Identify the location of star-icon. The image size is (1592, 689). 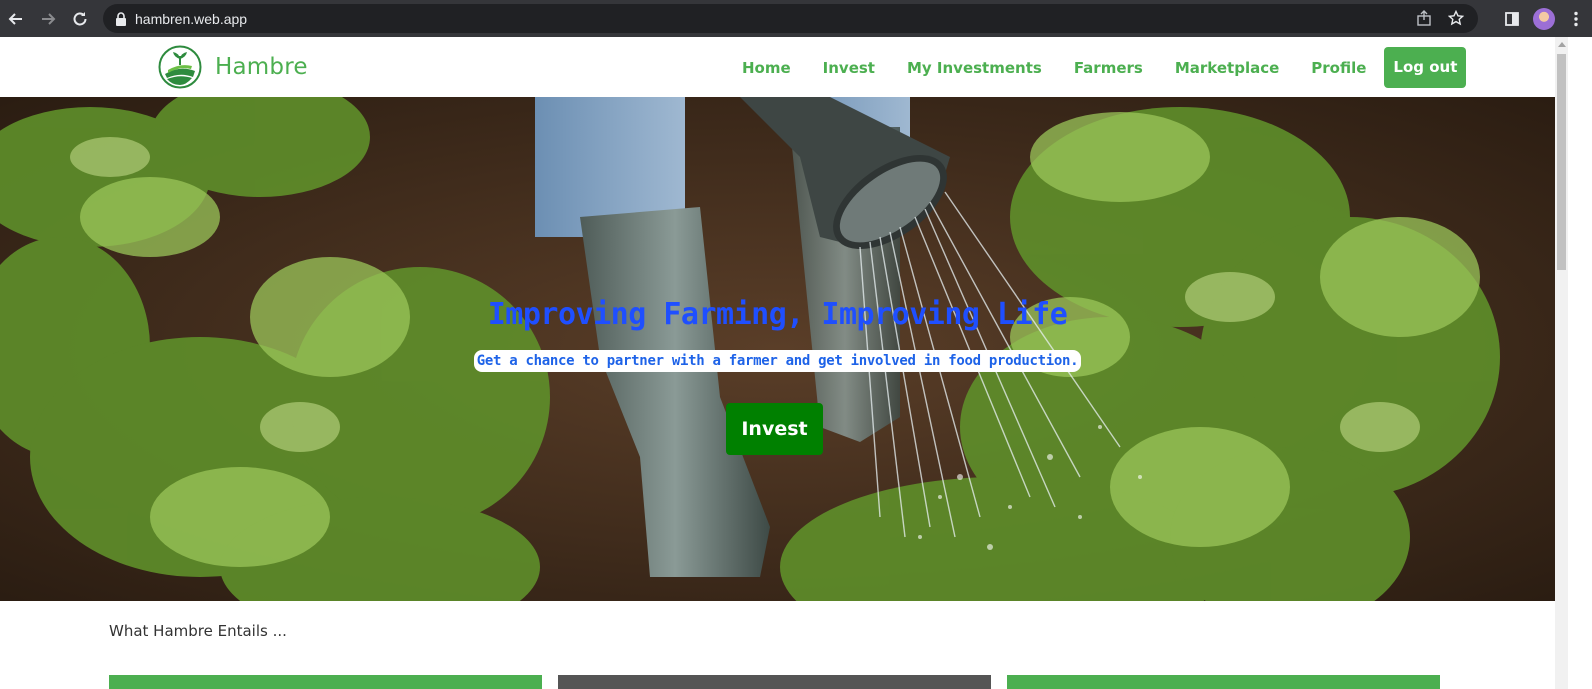
(1456, 18).